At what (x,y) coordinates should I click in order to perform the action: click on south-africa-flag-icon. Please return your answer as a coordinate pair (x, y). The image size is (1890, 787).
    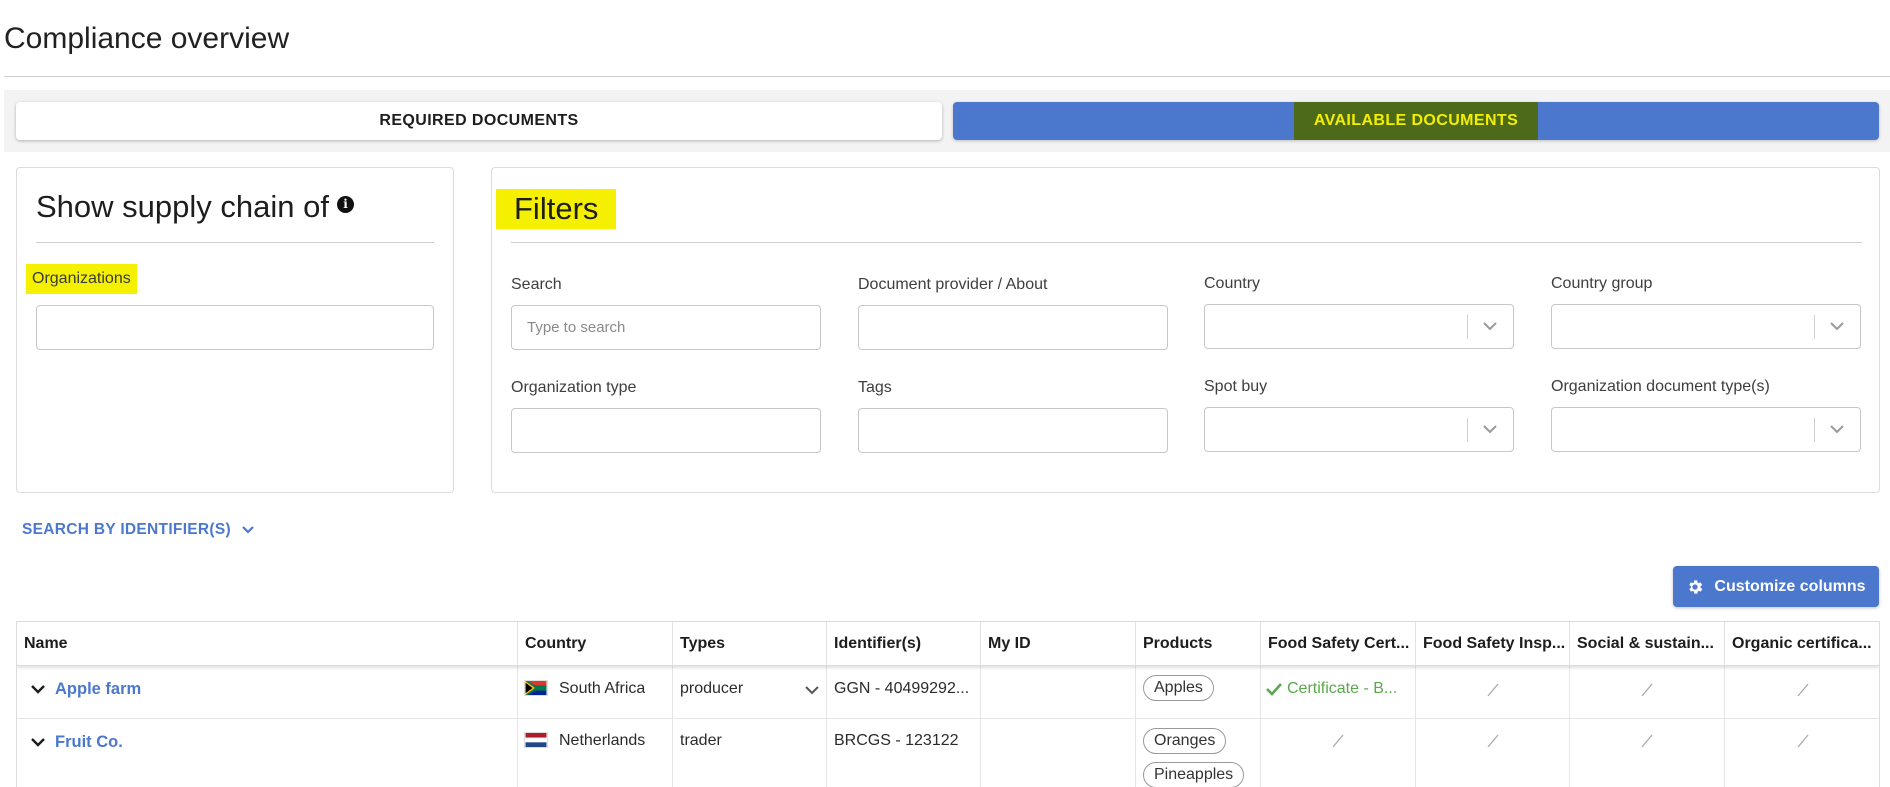
    Looking at the image, I should click on (536, 688).